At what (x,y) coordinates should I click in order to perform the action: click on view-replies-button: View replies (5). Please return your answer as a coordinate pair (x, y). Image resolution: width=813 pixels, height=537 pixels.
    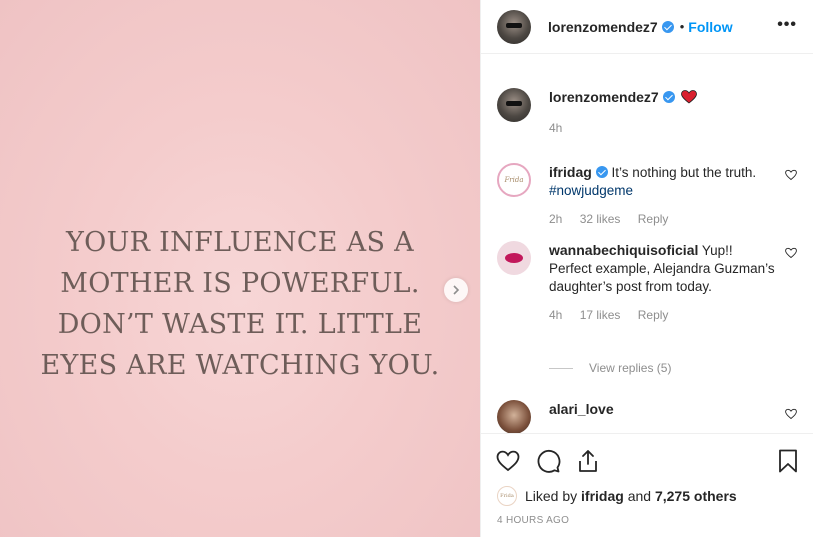
    Looking at the image, I should click on (610, 368).